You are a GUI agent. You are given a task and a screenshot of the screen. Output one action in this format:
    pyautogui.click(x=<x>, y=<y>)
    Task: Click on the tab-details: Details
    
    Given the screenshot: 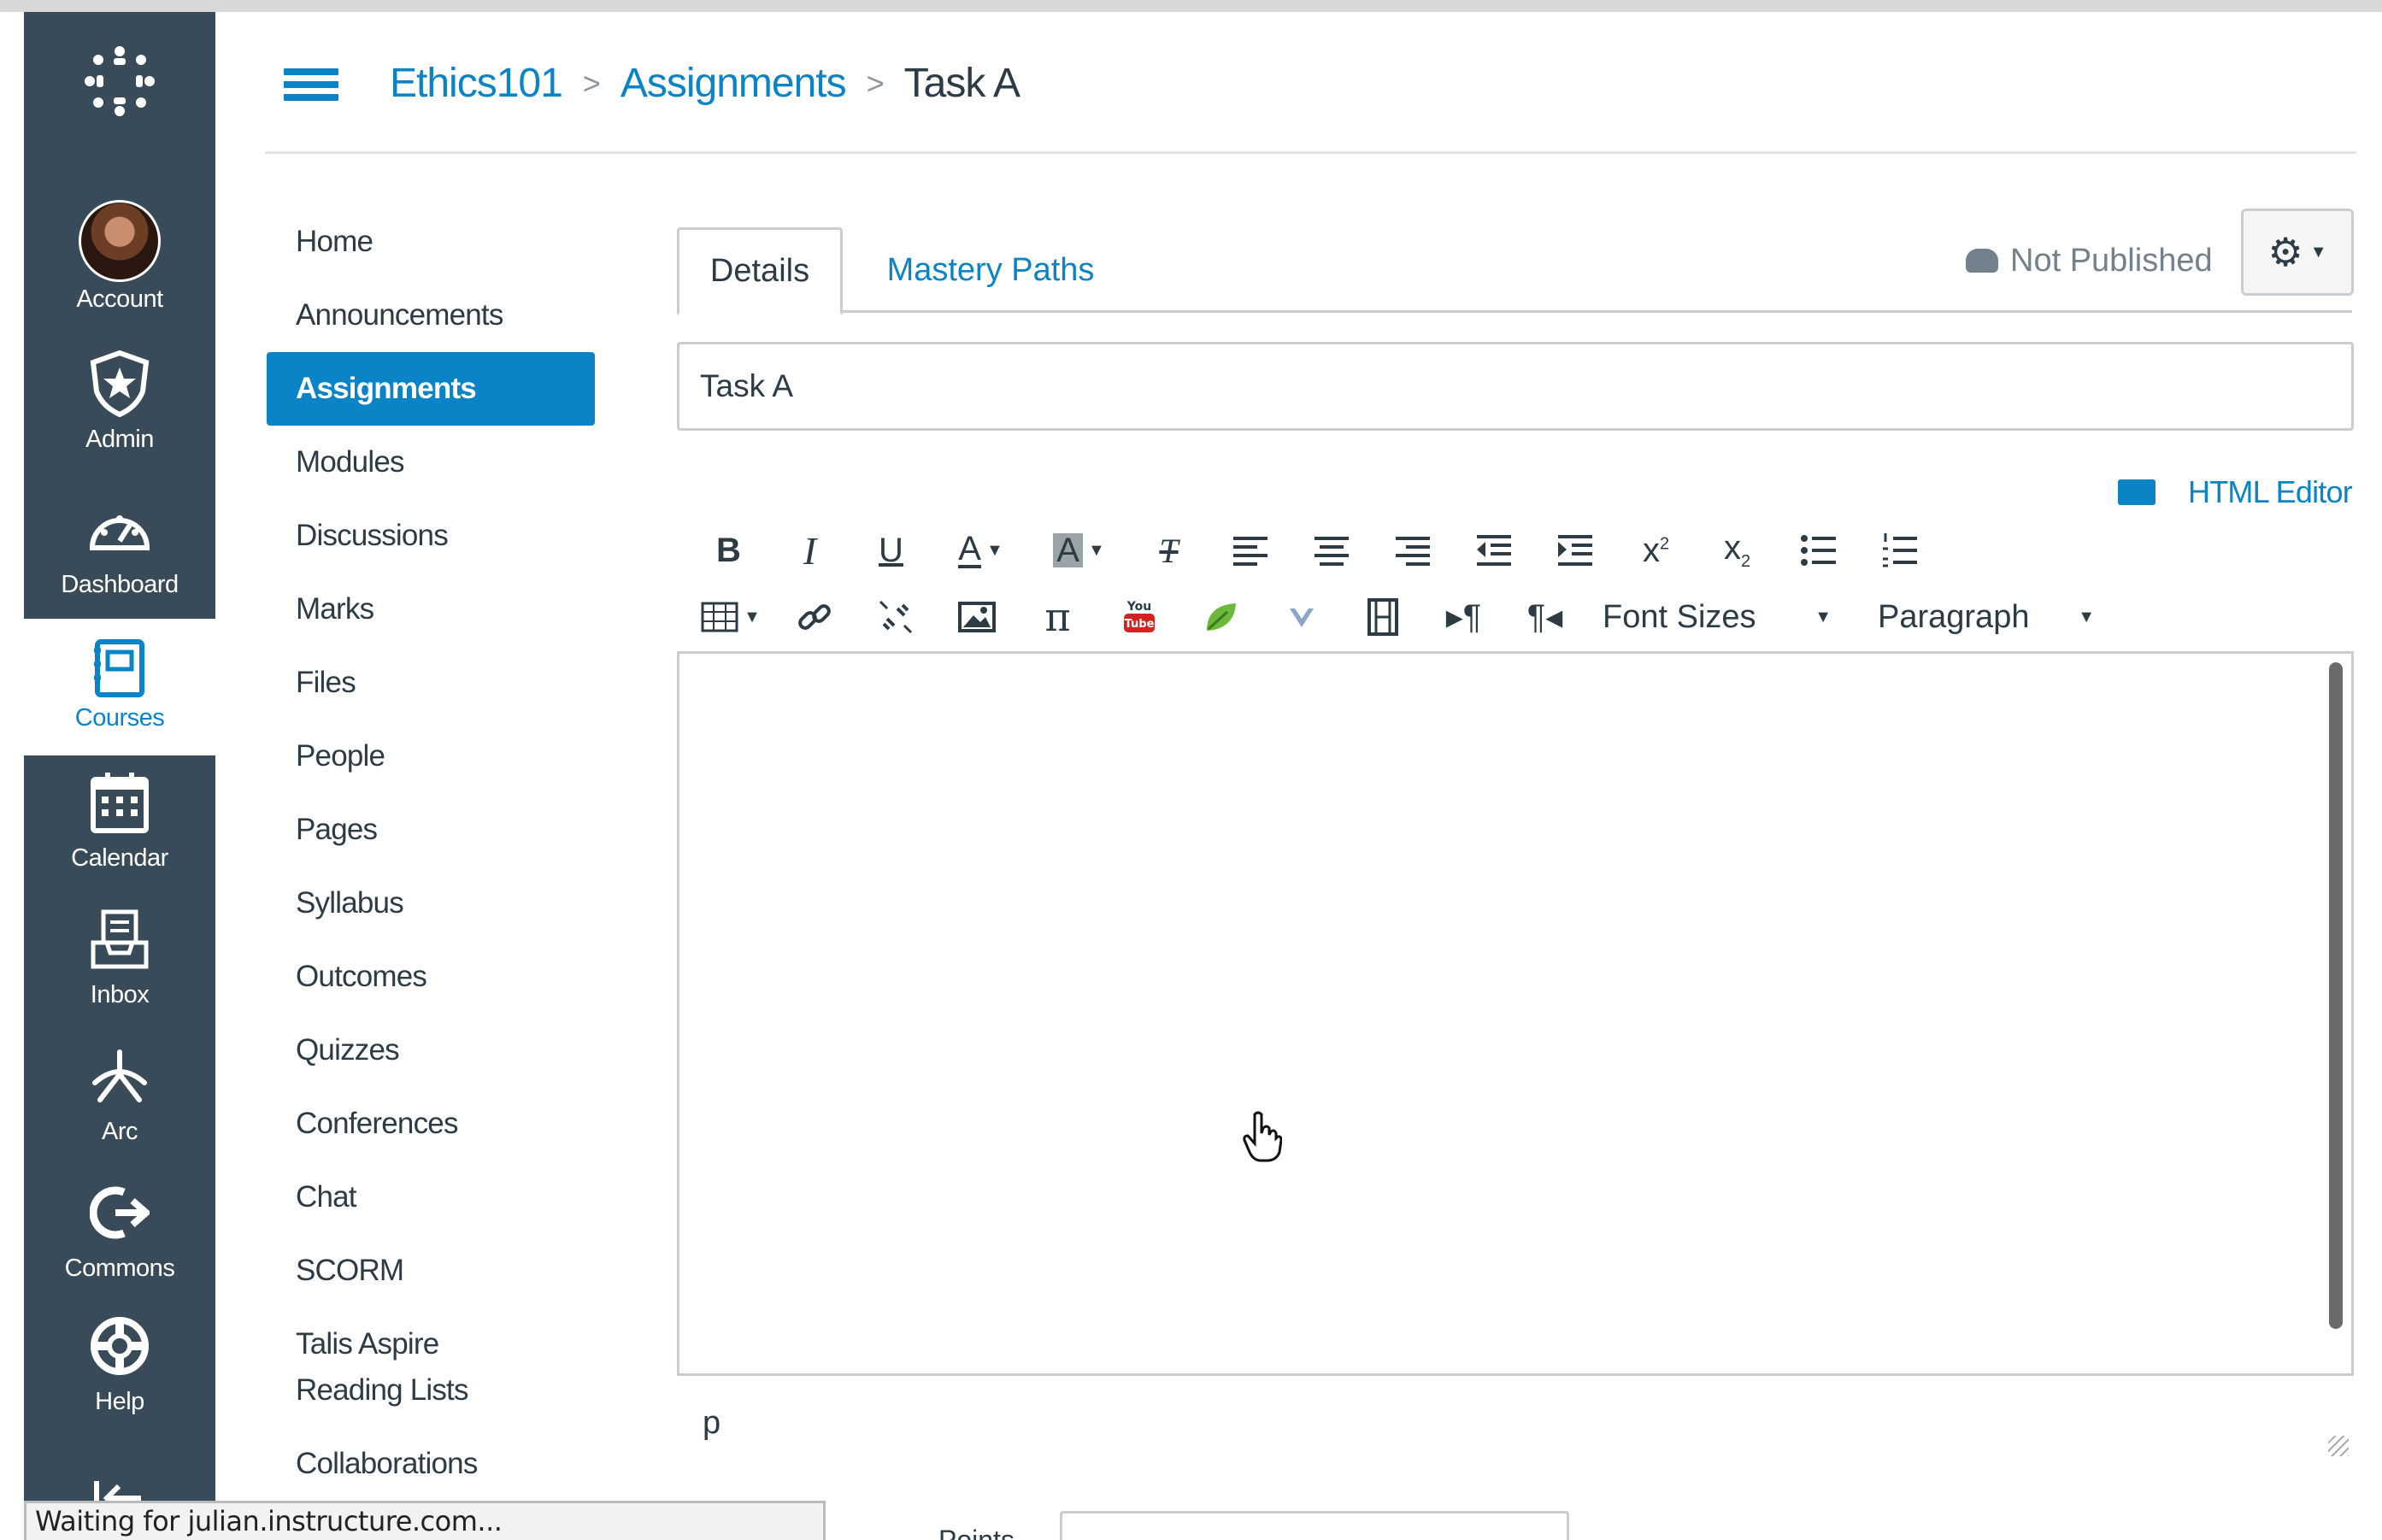 What is the action you would take?
    pyautogui.click(x=760, y=271)
    